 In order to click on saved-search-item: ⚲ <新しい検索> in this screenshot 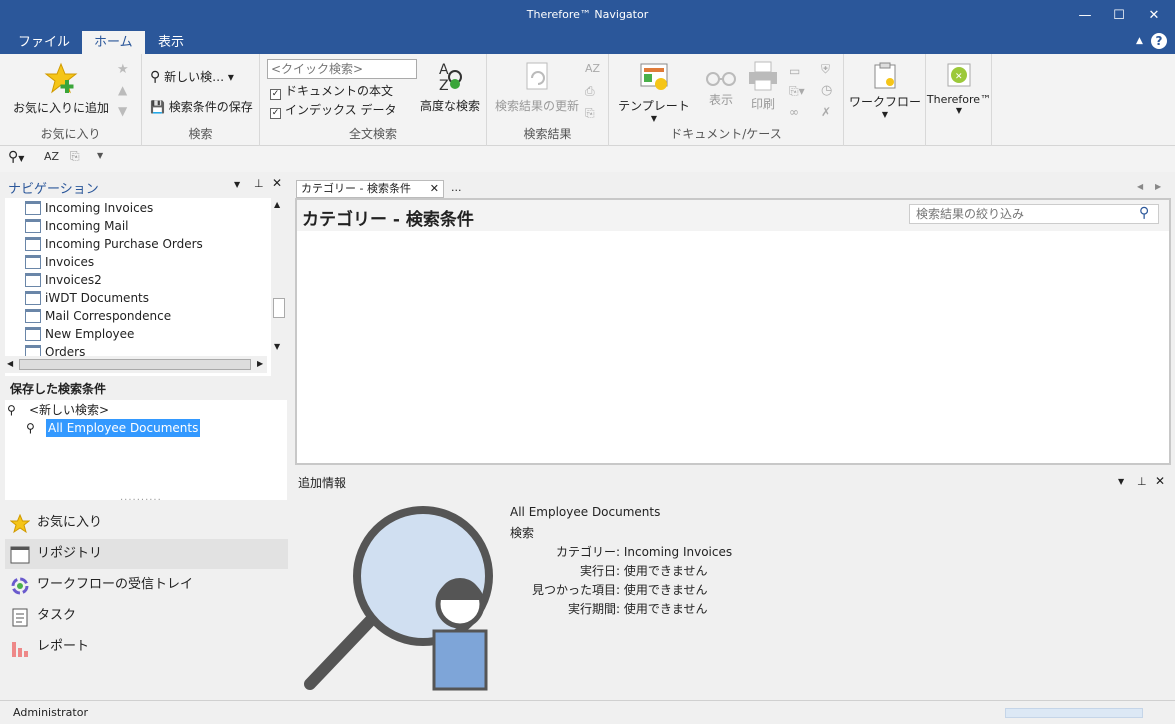, I will do `click(59, 410)`.